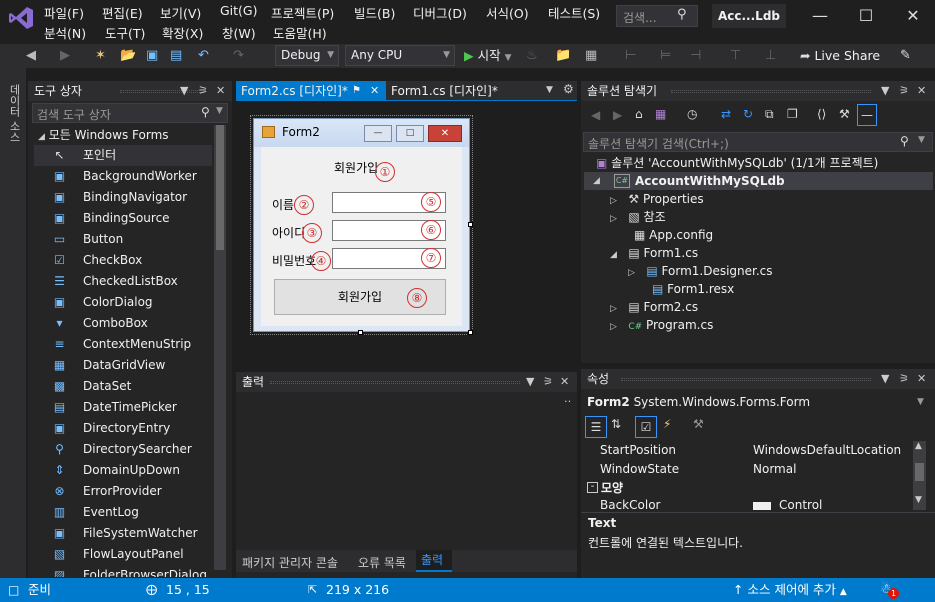  What do you see at coordinates (400, 55) in the screenshot?
I see `platform-dropdown: Any CPU ▼` at bounding box center [400, 55].